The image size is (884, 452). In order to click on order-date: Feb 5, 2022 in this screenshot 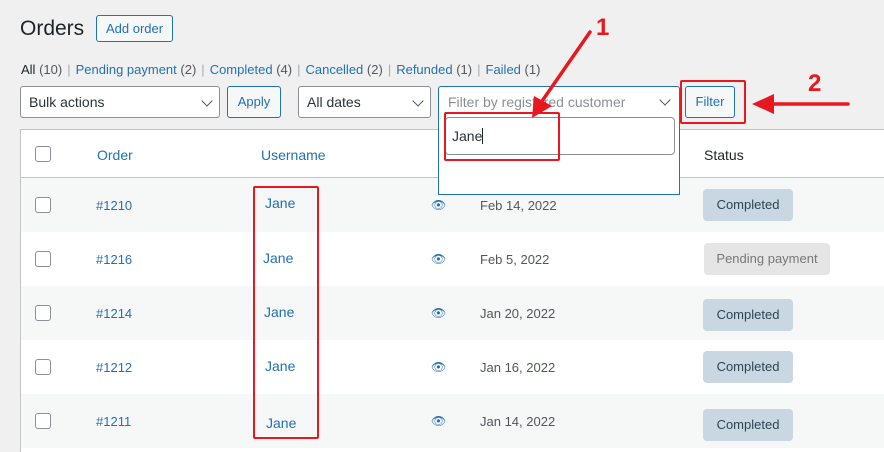, I will do `click(515, 259)`.